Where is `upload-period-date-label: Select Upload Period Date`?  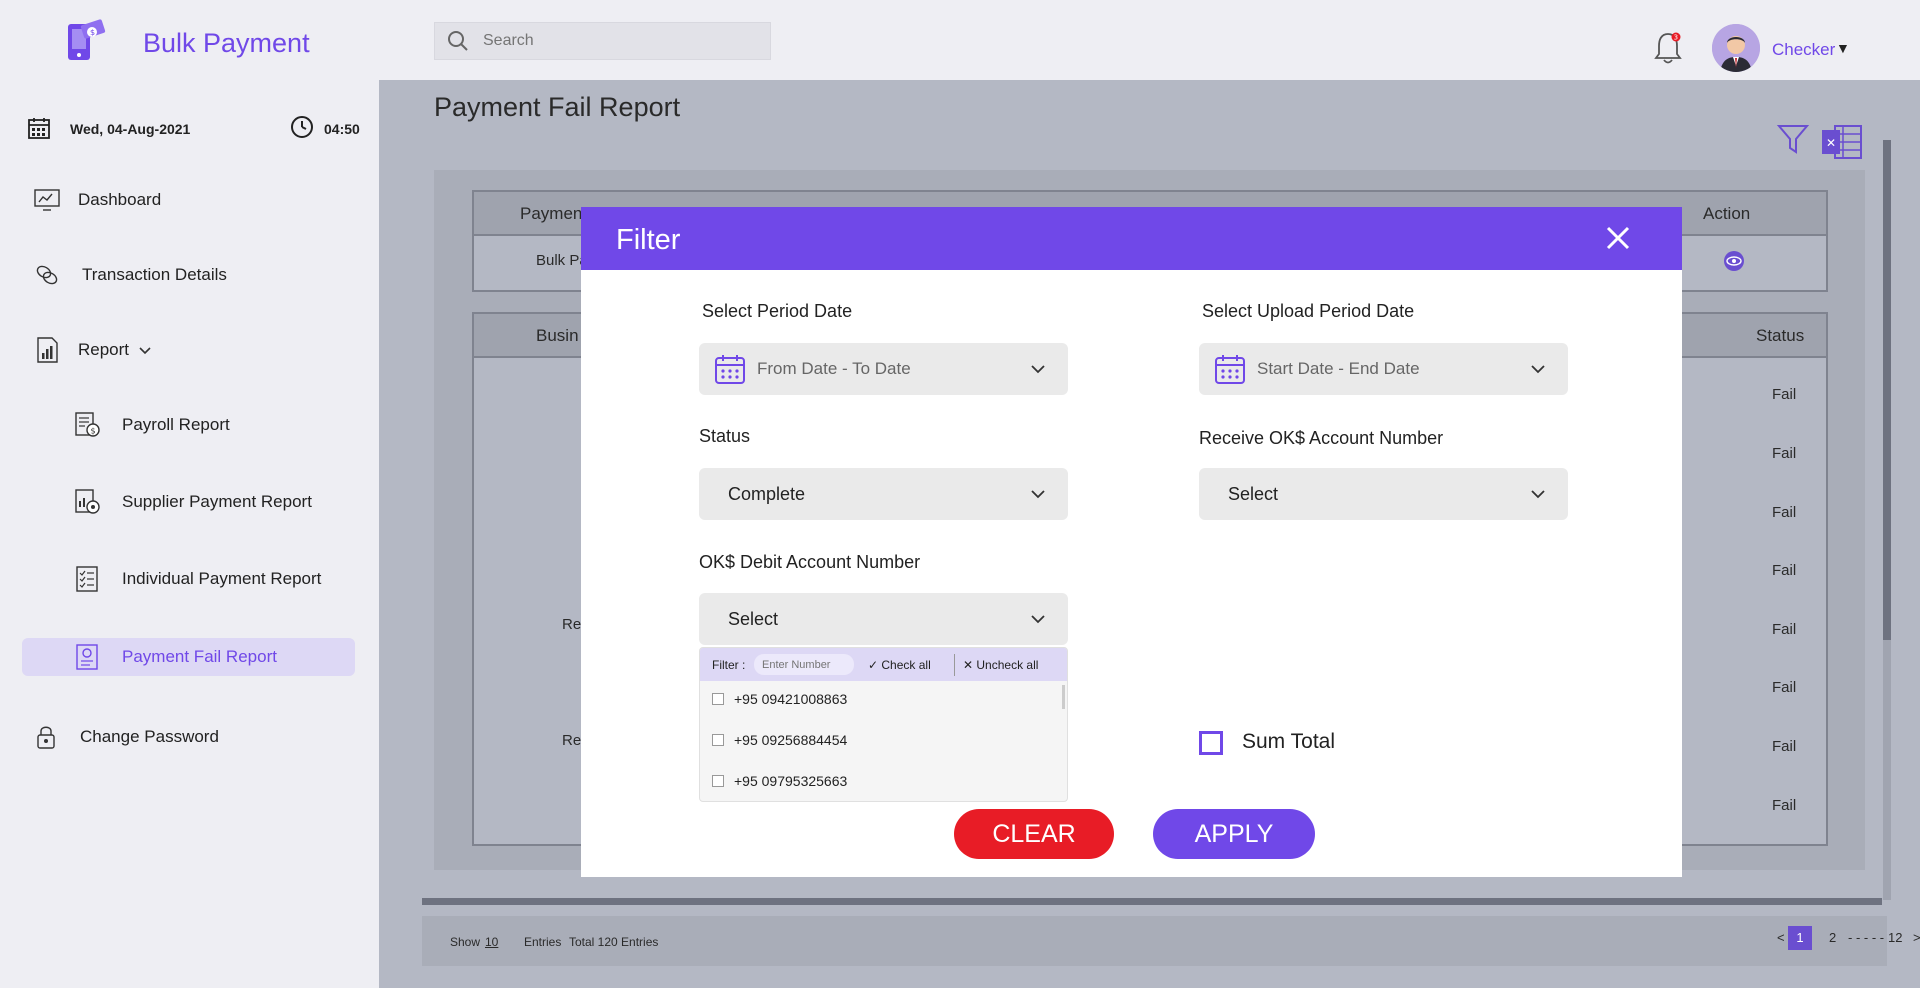
upload-period-date-label: Select Upload Period Date is located at coordinates (1308, 311).